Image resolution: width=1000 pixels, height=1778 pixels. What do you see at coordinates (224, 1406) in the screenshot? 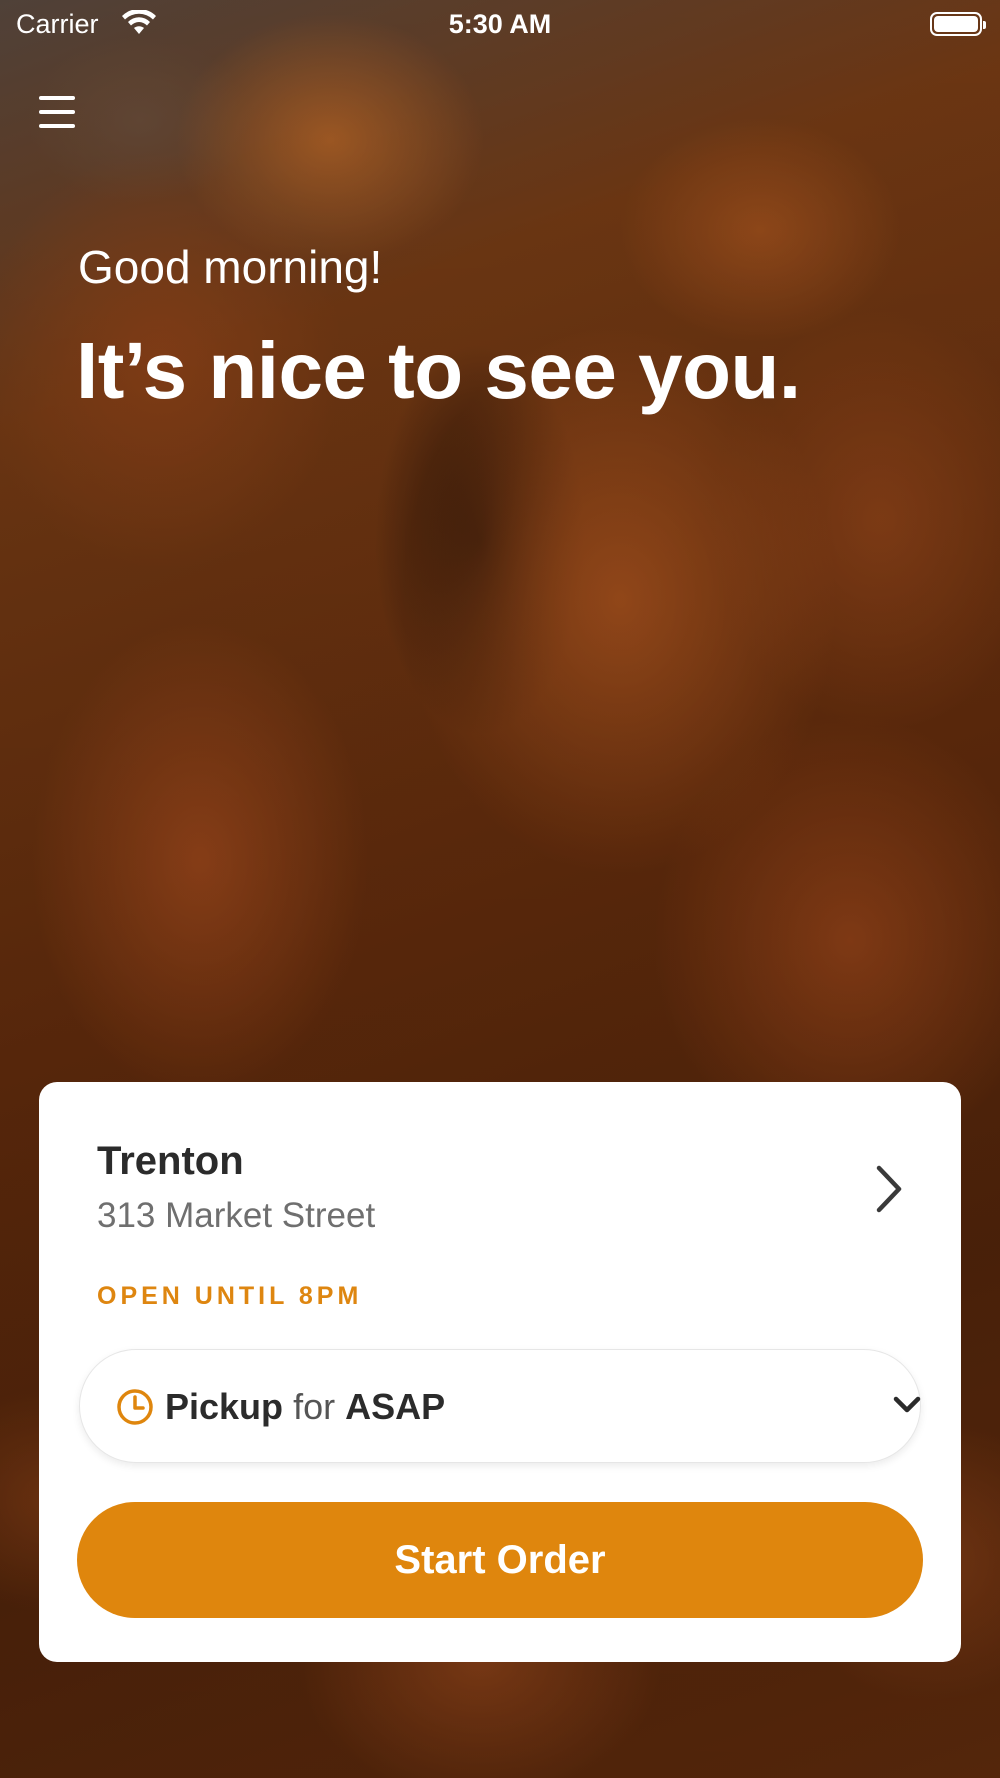
I see `order-mode: Pickup` at bounding box center [224, 1406].